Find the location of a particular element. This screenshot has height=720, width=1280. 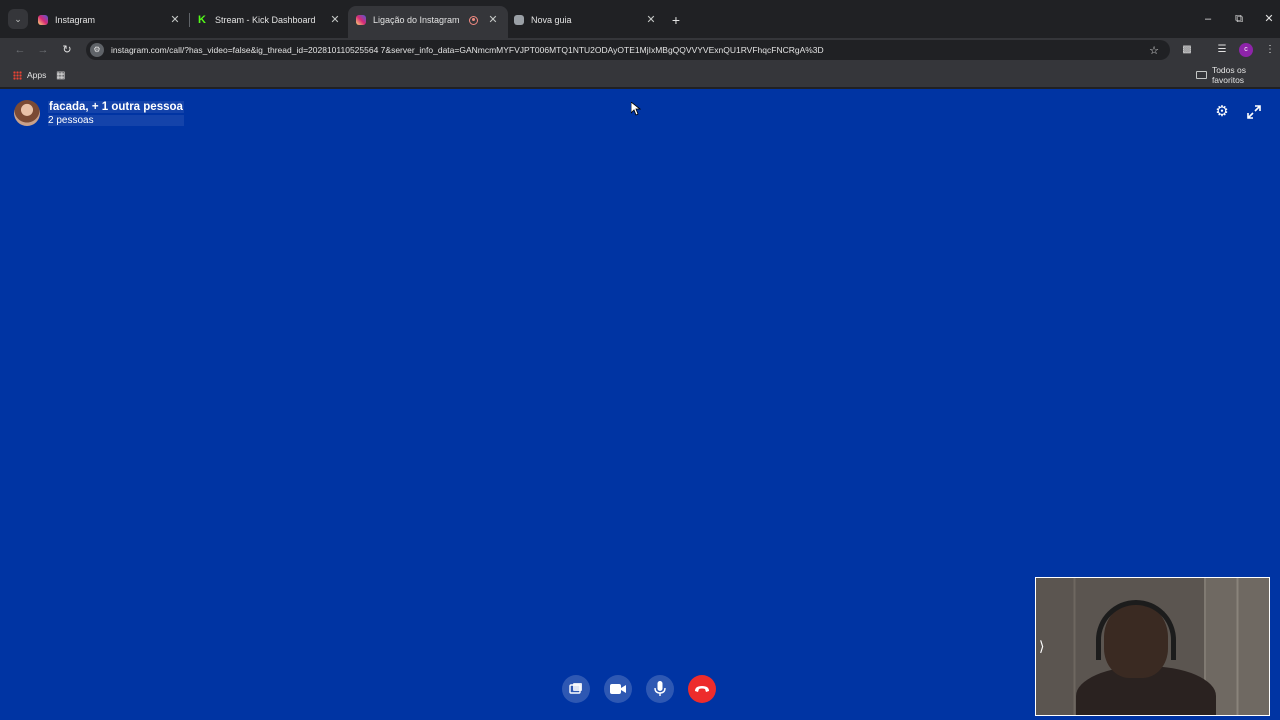

recording-icon is located at coordinates (473, 20).